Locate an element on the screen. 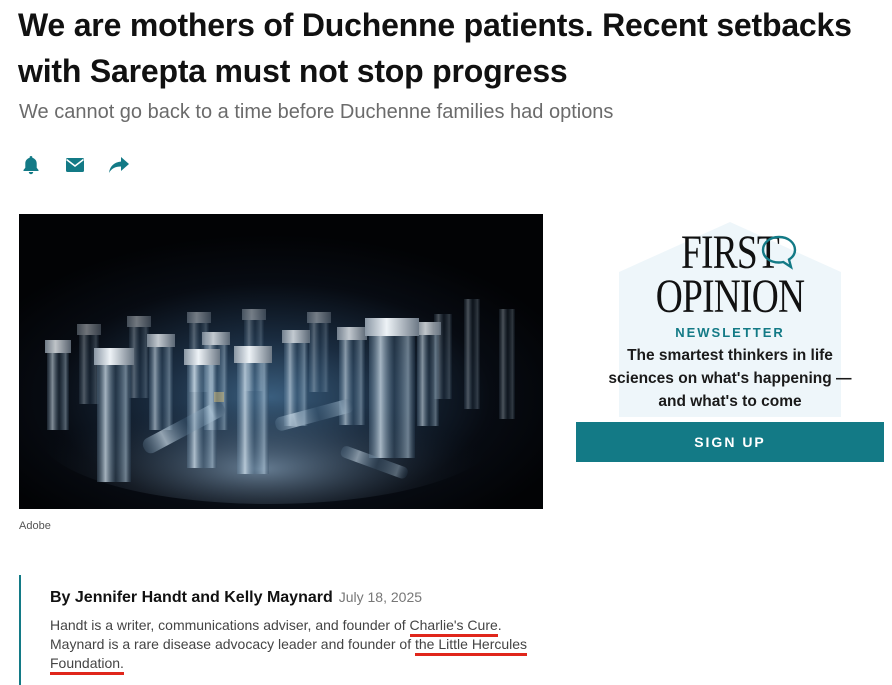 The image size is (892, 685). email-icon is located at coordinates (75, 165).